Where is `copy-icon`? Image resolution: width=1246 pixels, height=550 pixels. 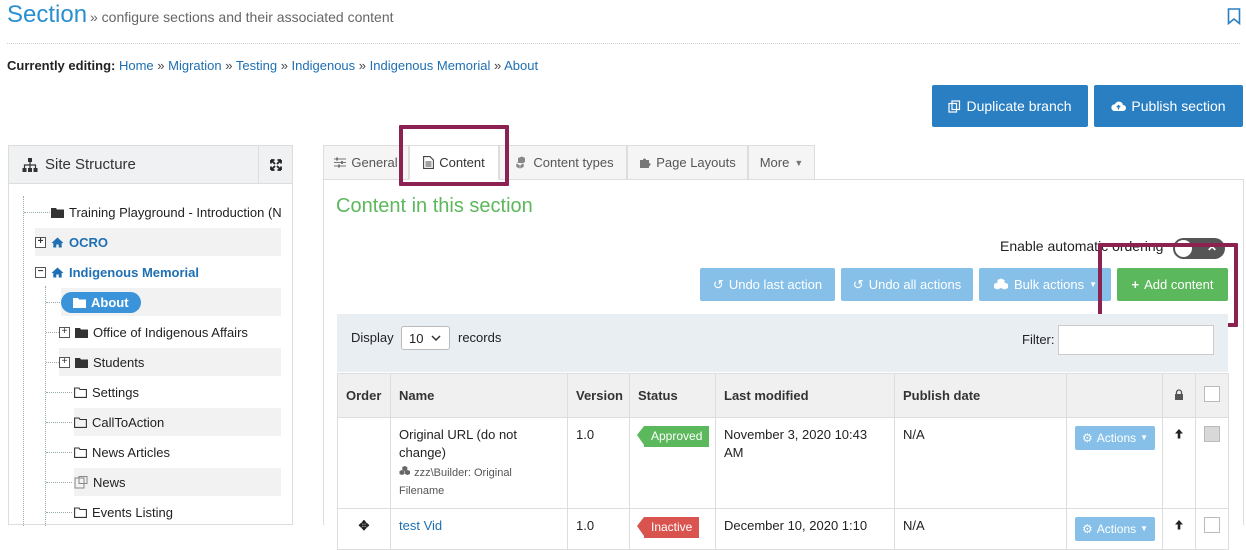 copy-icon is located at coordinates (954, 106).